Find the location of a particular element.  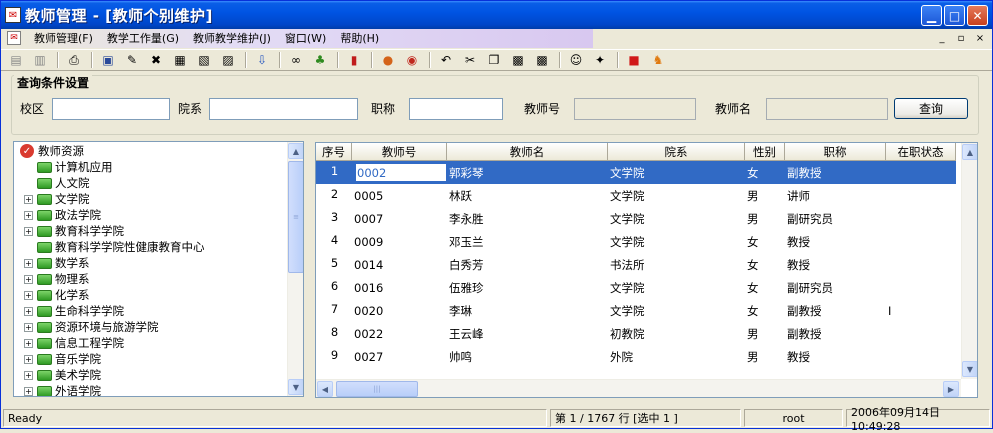

tree-item: + 音乐学院 is located at coordinates (62, 359).